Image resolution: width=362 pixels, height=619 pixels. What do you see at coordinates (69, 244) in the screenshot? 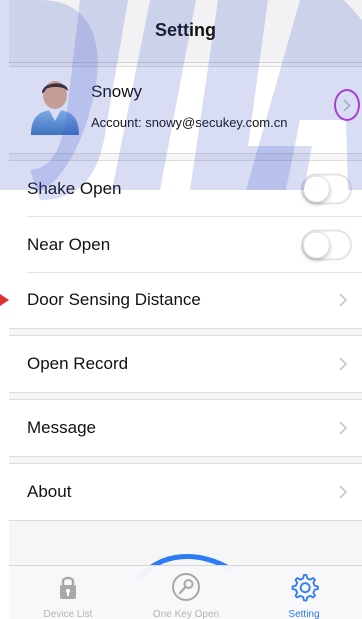
I see `near-open-label: Near Open` at bounding box center [69, 244].